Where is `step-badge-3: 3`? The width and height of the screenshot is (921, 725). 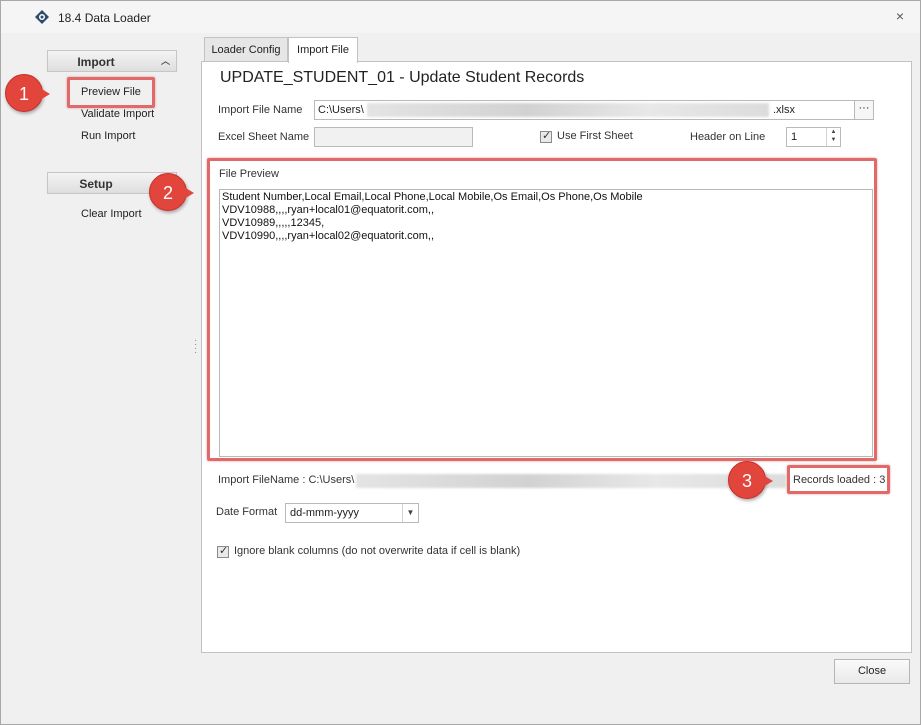 step-badge-3: 3 is located at coordinates (750, 480).